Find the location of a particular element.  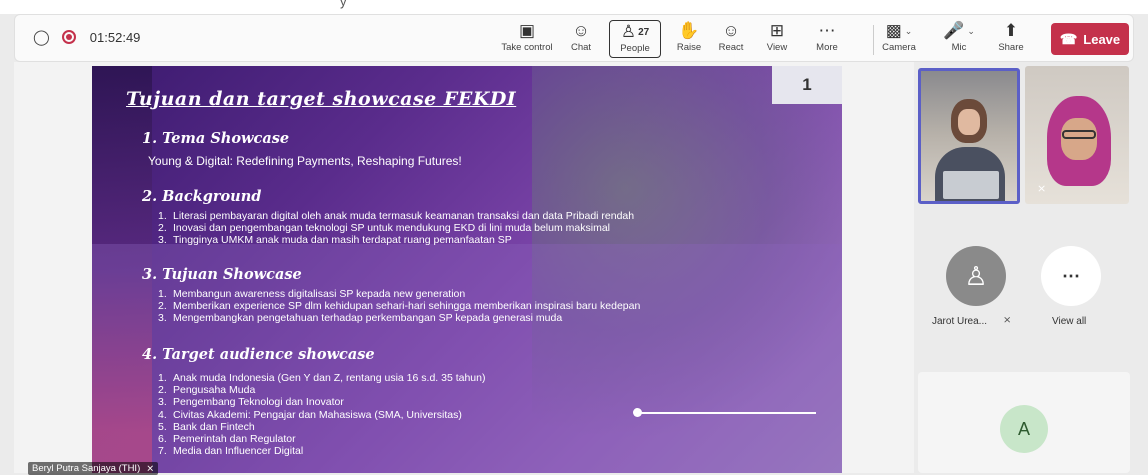

mic-button: 🎤 ⌄ Mic is located at coordinates (959, 39).